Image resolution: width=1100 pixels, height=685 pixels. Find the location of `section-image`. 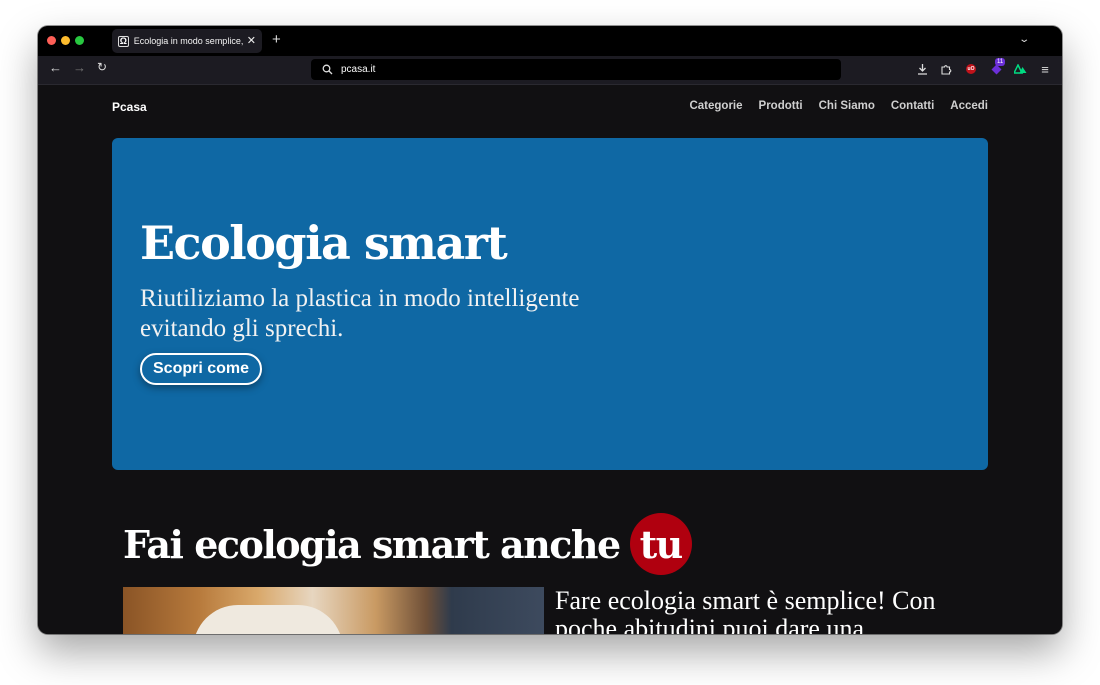

section-image is located at coordinates (333, 610).